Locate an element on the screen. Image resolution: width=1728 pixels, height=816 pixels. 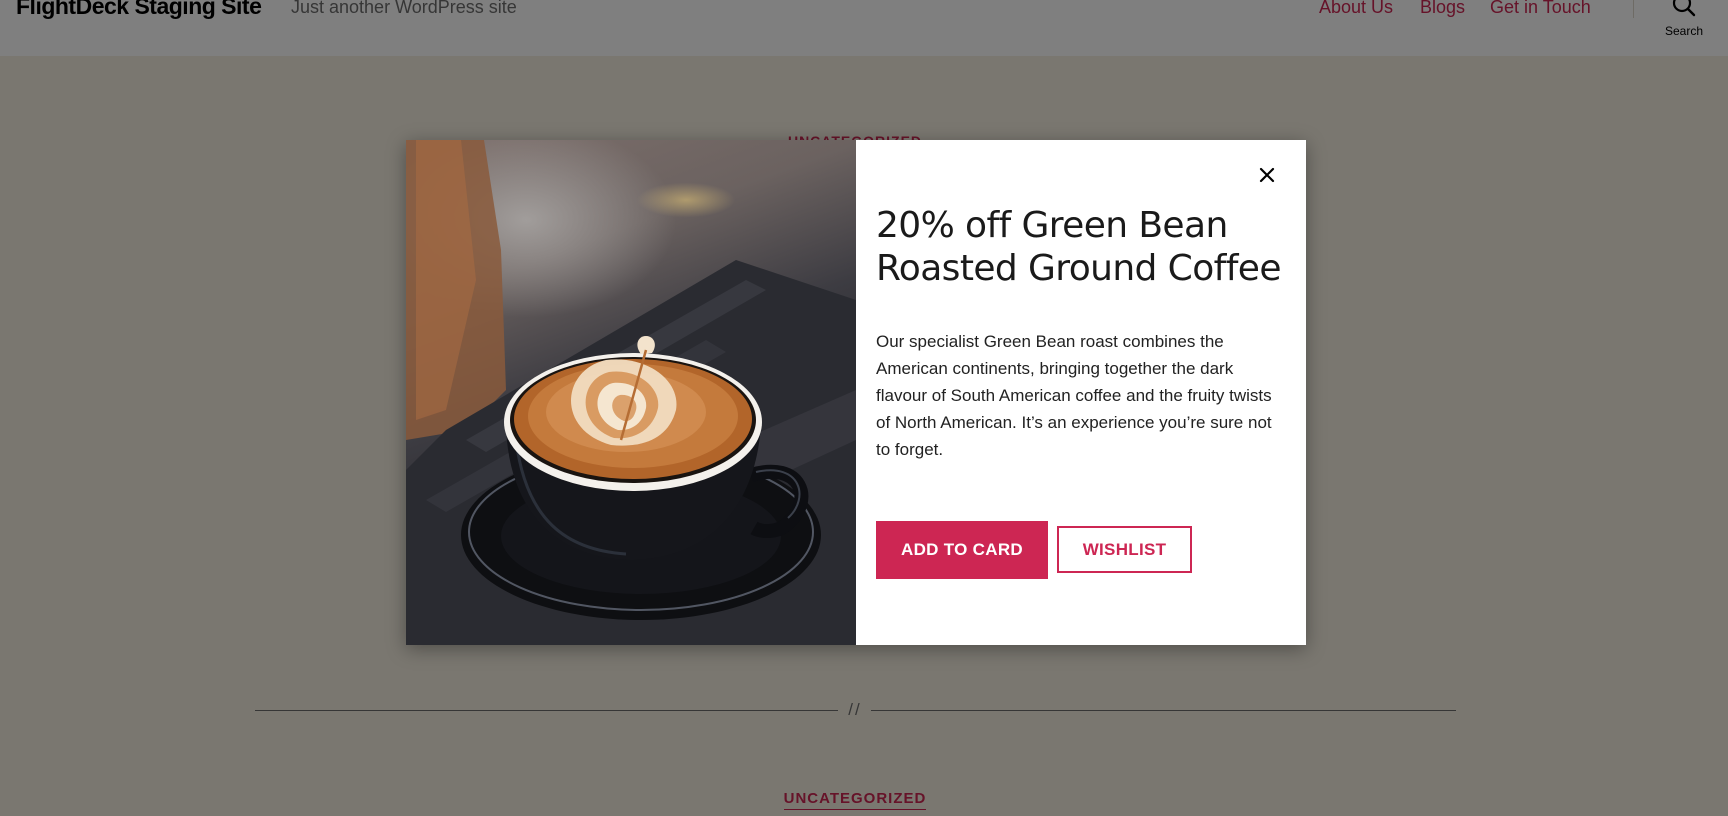
close-icon is located at coordinates (1267, 175).